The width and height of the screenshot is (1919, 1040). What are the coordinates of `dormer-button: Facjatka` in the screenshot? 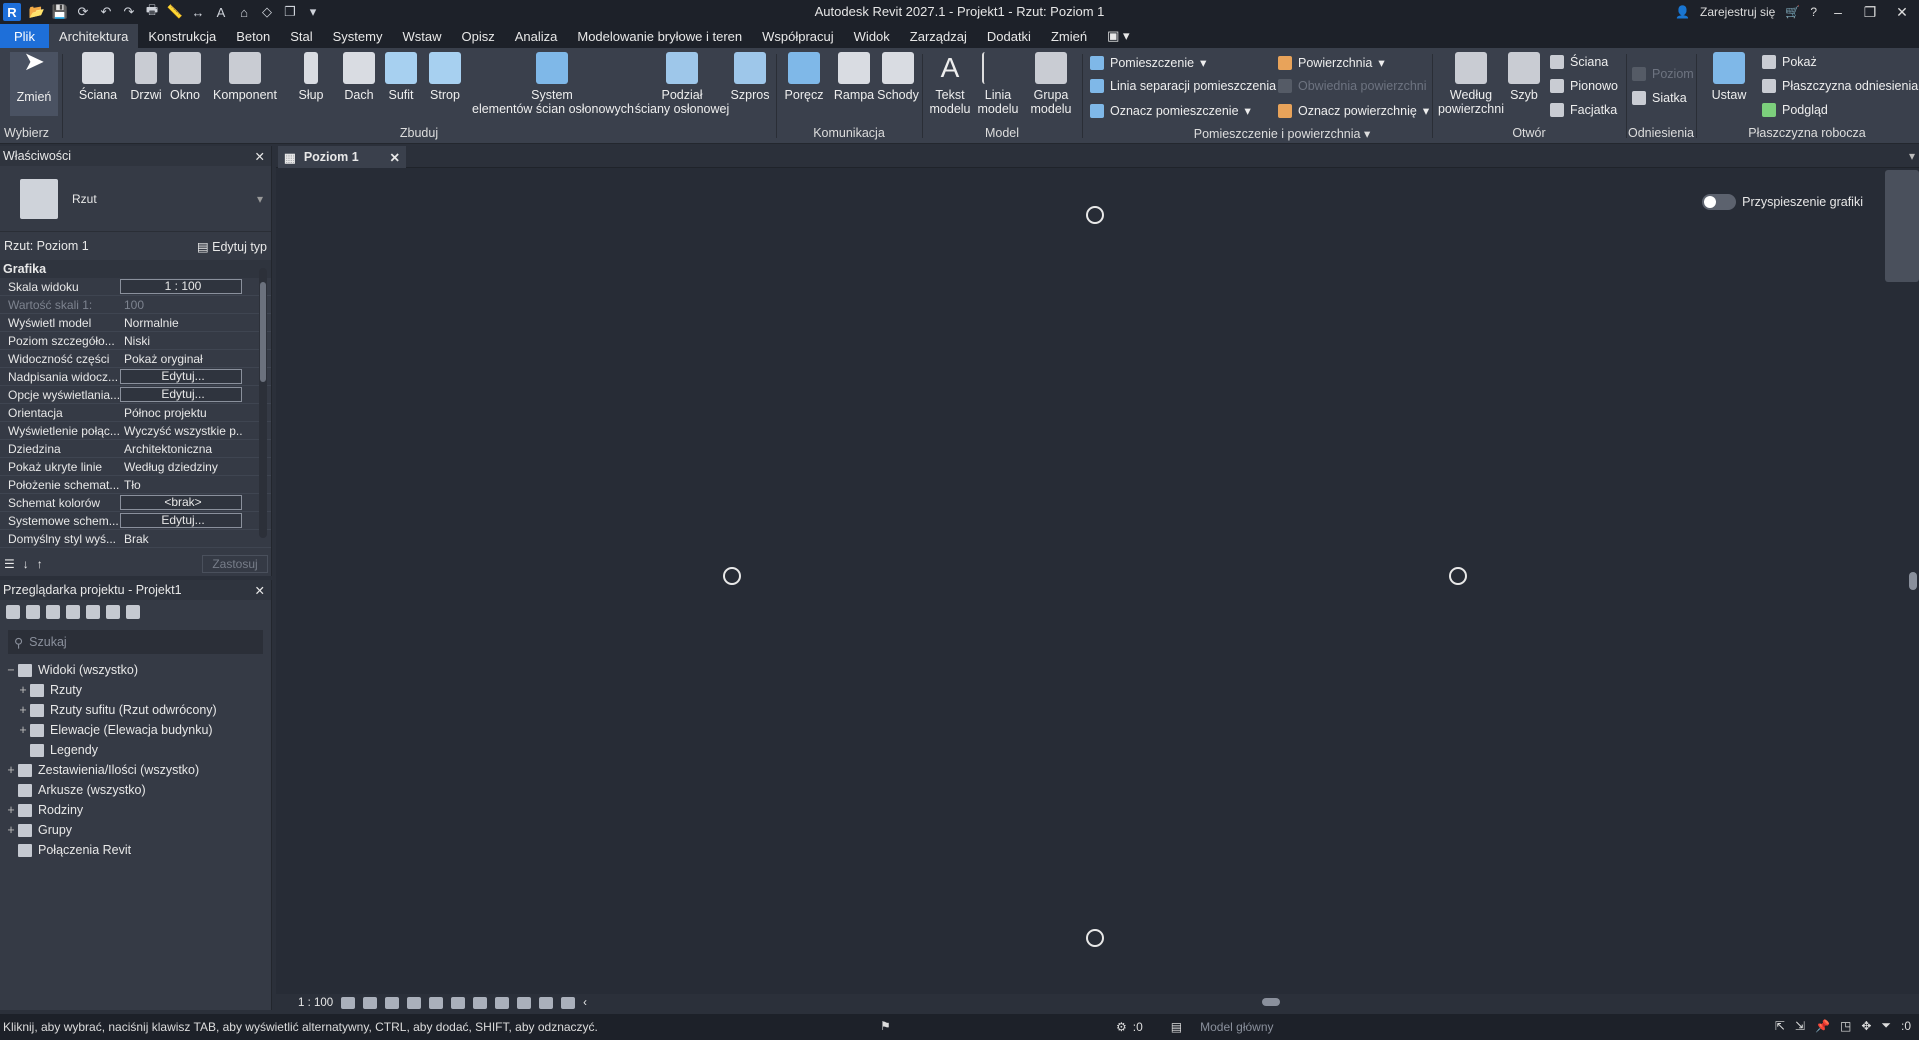 It's located at (1583, 110).